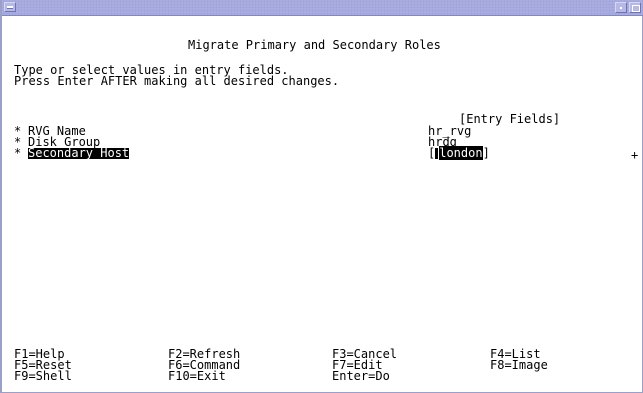 This screenshot has height=393, width=643. Describe the element at coordinates (432, 153) in the screenshot. I see `bracket-open: [` at that location.